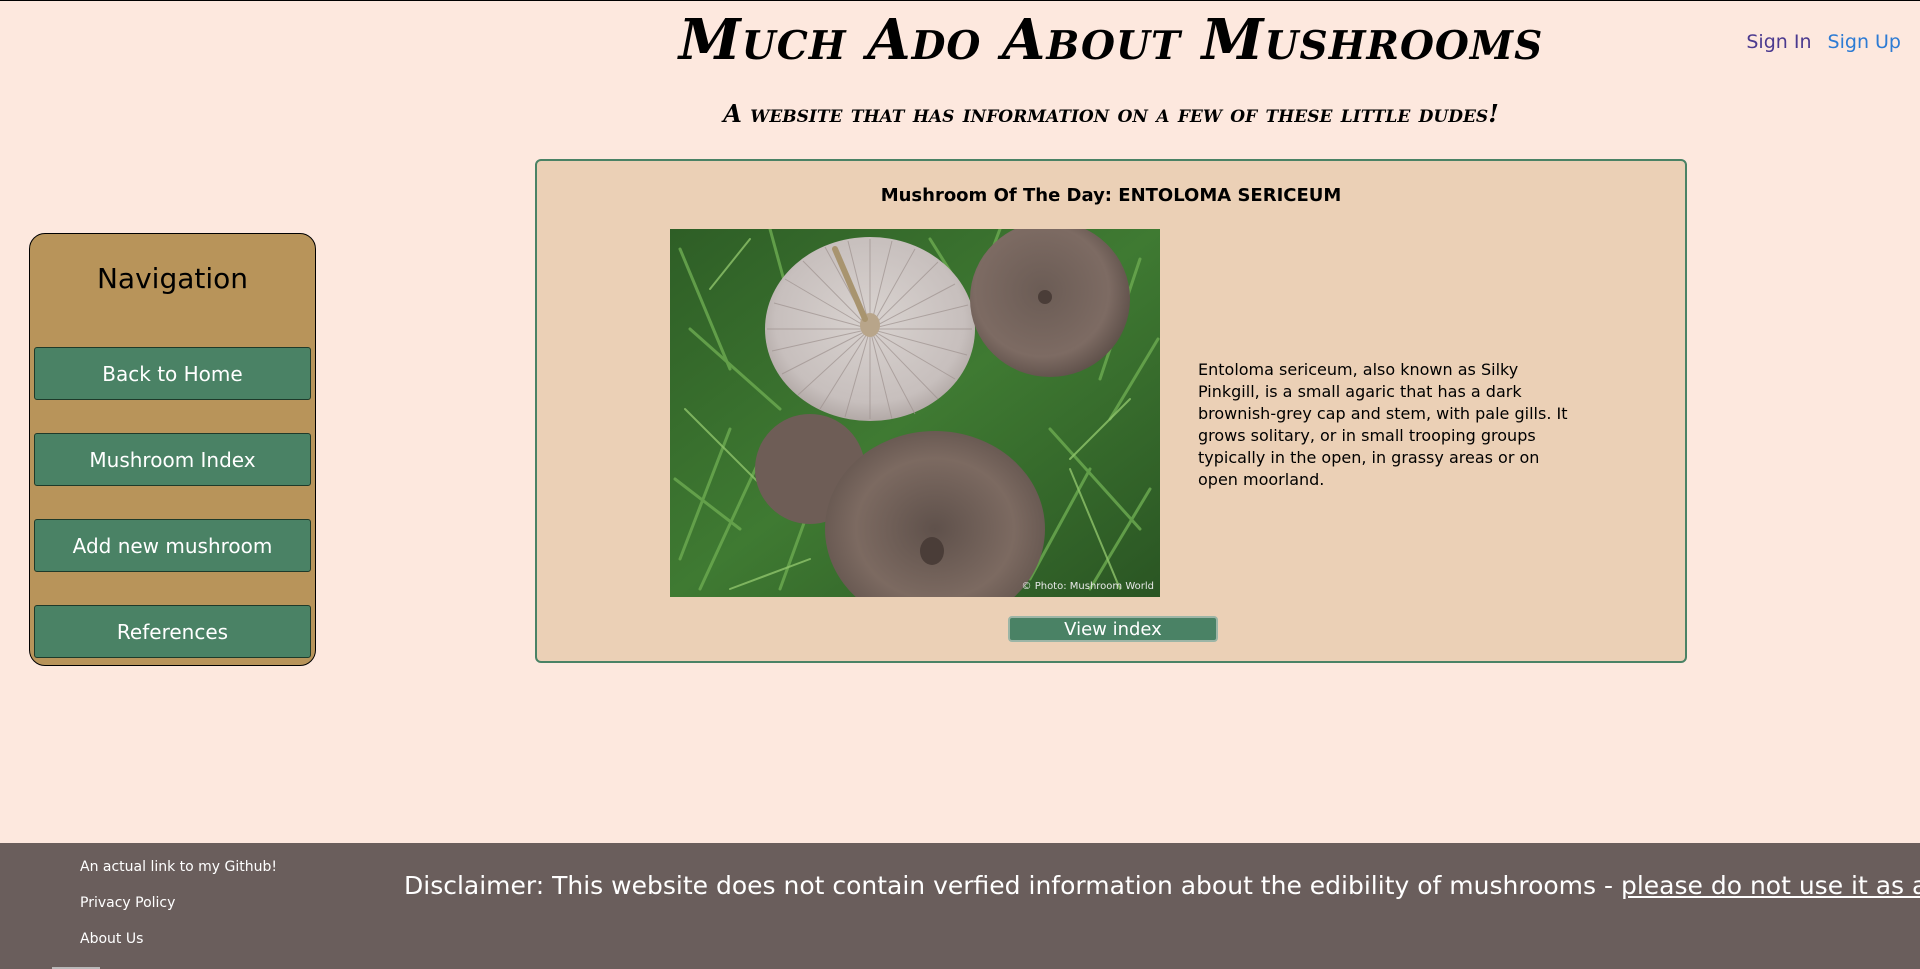 This screenshot has width=1920, height=969. I want to click on references-button: References, so click(172, 631).